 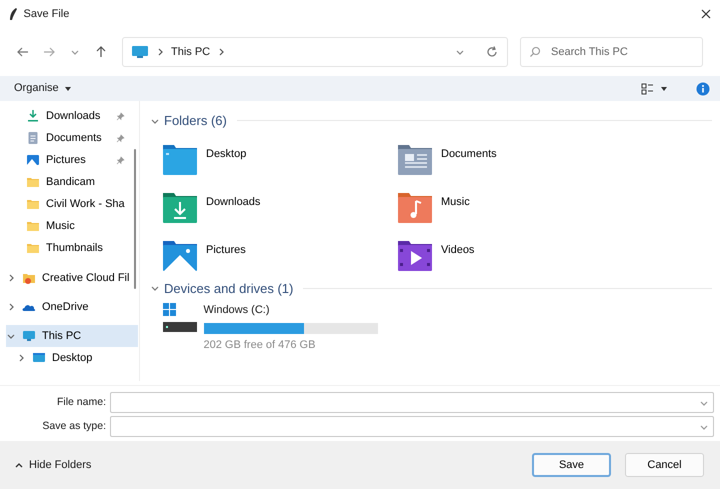 What do you see at coordinates (43, 88) in the screenshot?
I see `organise-button: Organise` at bounding box center [43, 88].